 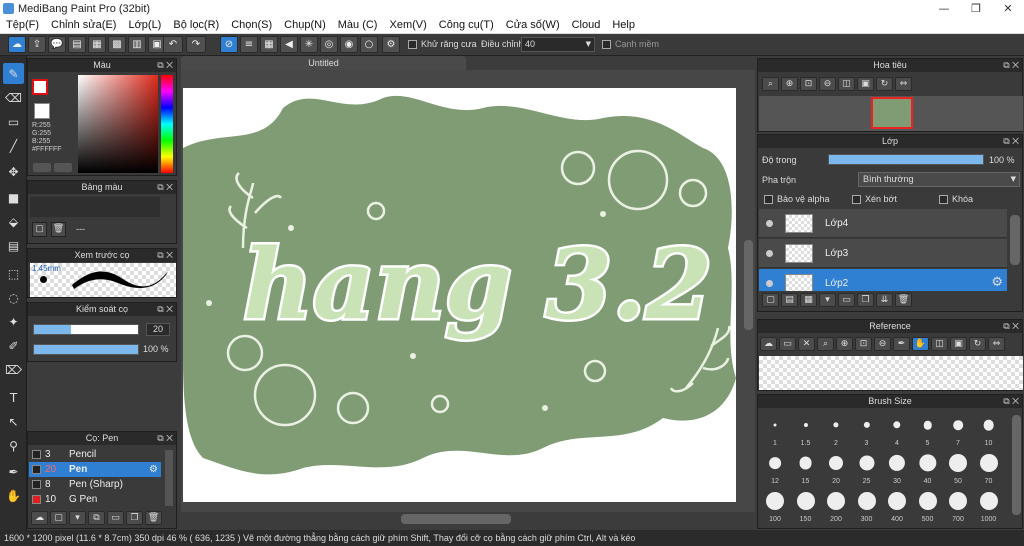 What do you see at coordinates (158, 329) in the screenshot?
I see `size-value: 20` at bounding box center [158, 329].